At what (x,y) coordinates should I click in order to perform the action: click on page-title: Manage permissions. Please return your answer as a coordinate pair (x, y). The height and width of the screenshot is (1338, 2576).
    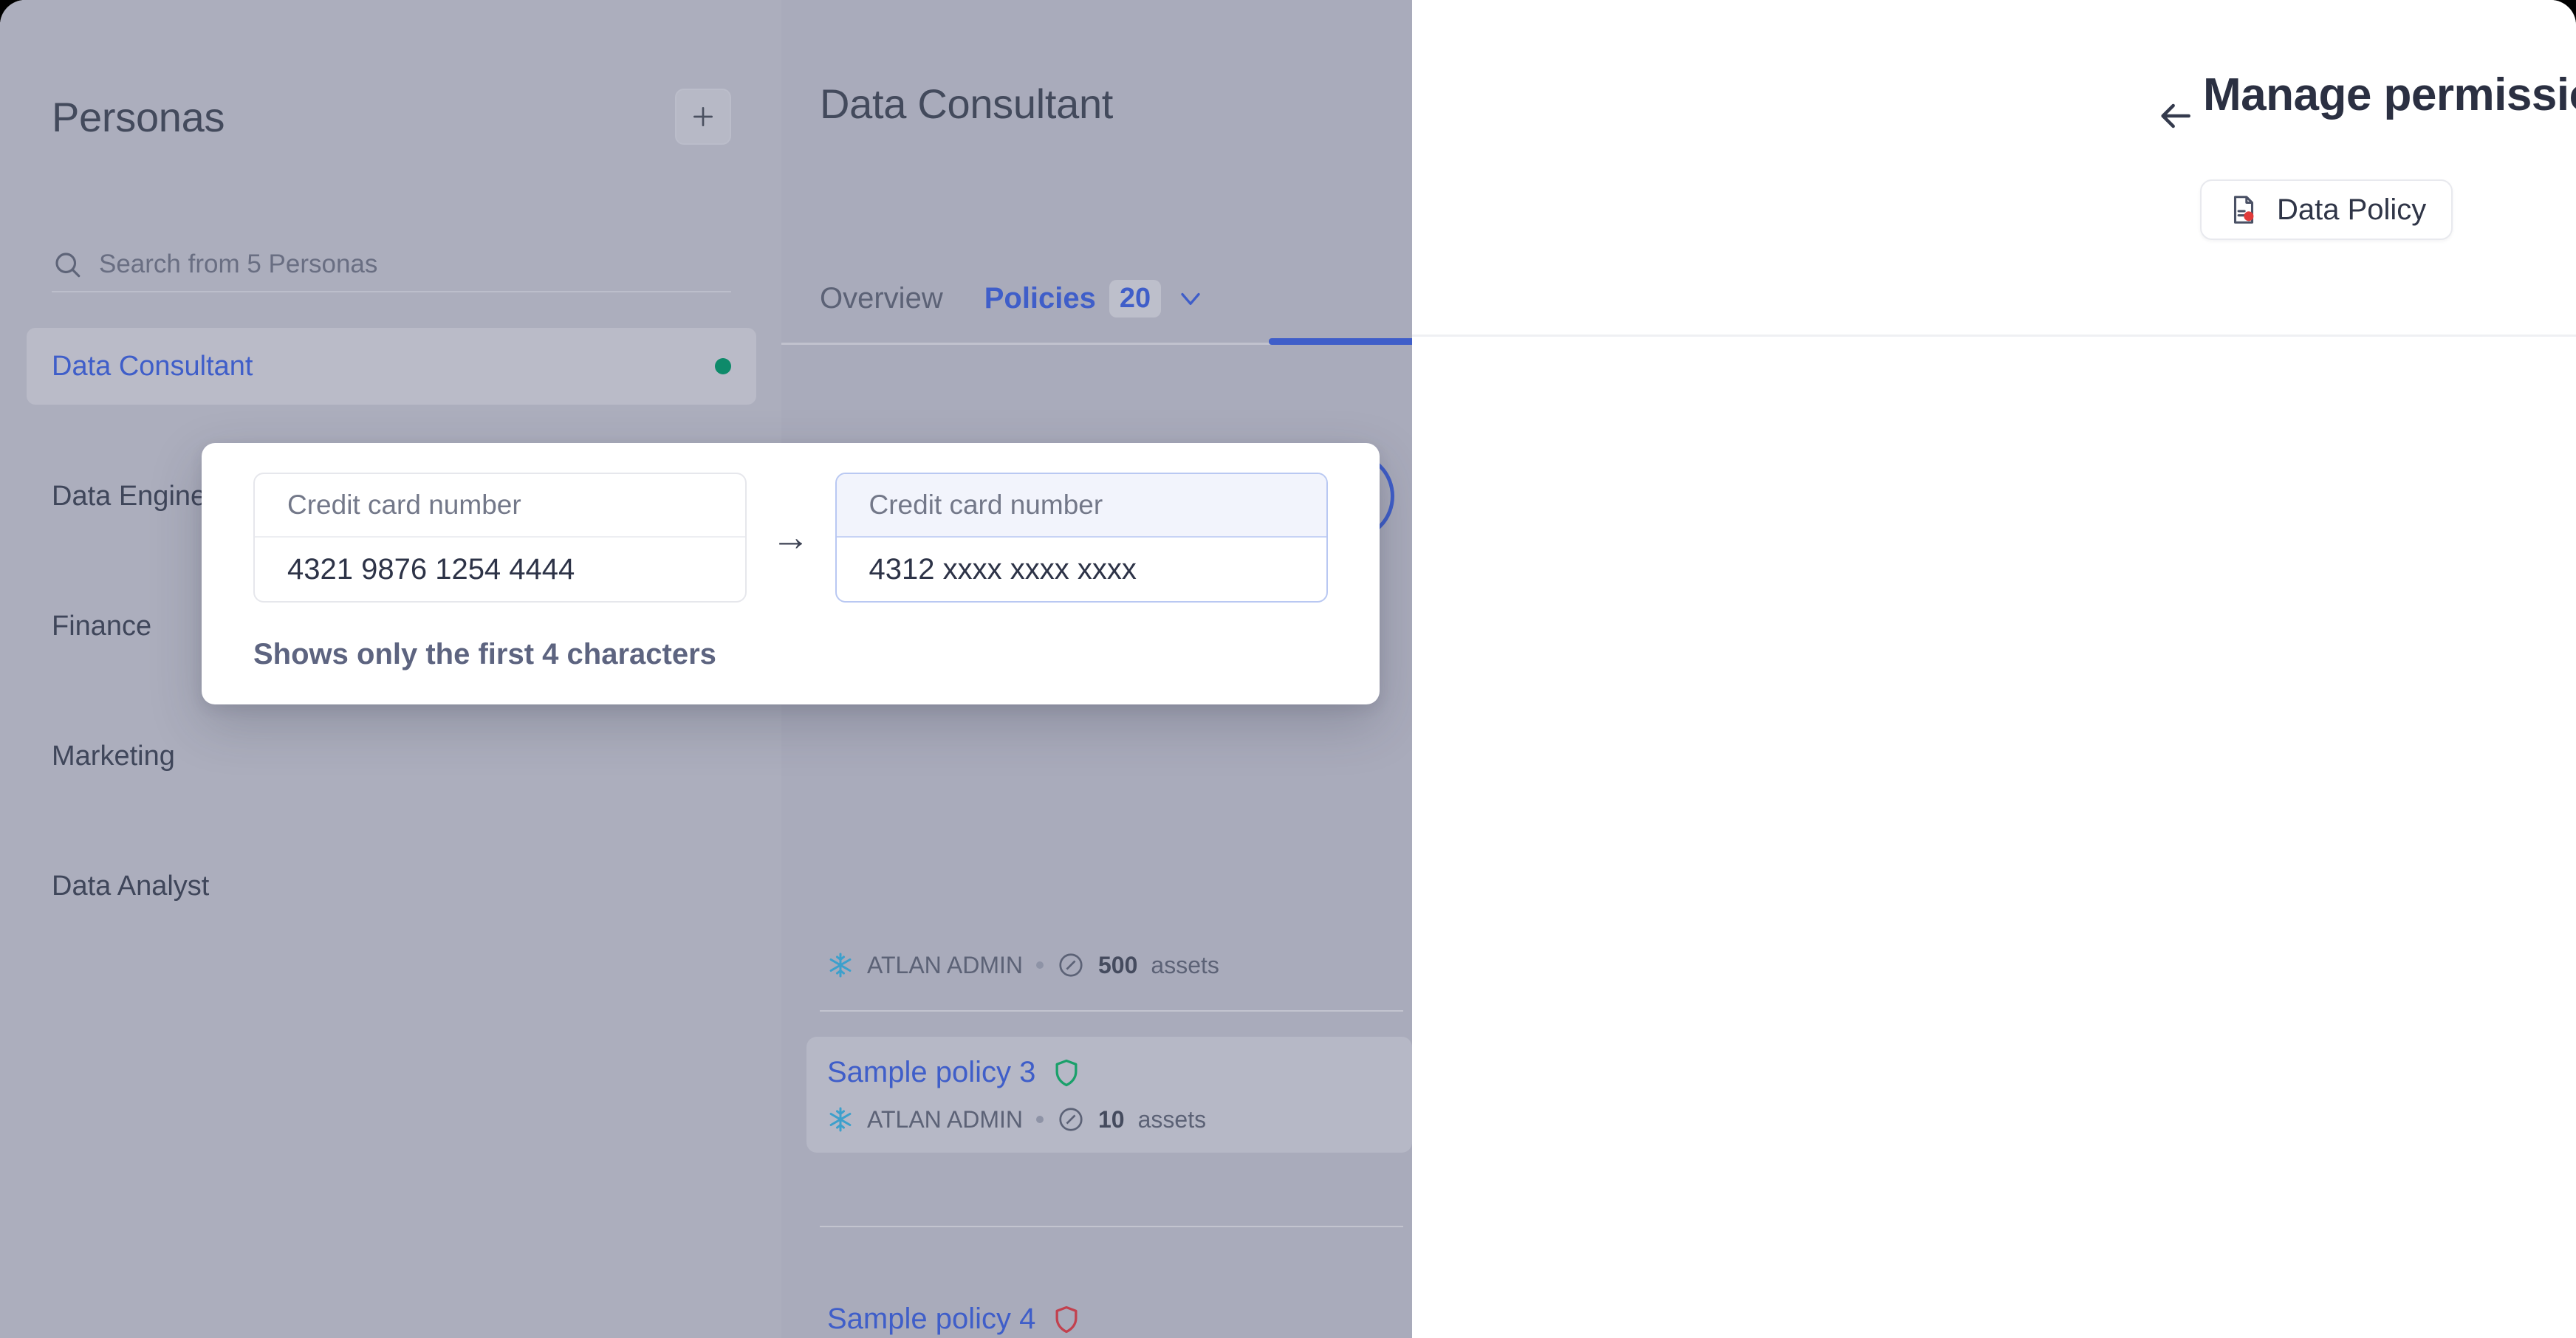
    Looking at the image, I should click on (2389, 94).